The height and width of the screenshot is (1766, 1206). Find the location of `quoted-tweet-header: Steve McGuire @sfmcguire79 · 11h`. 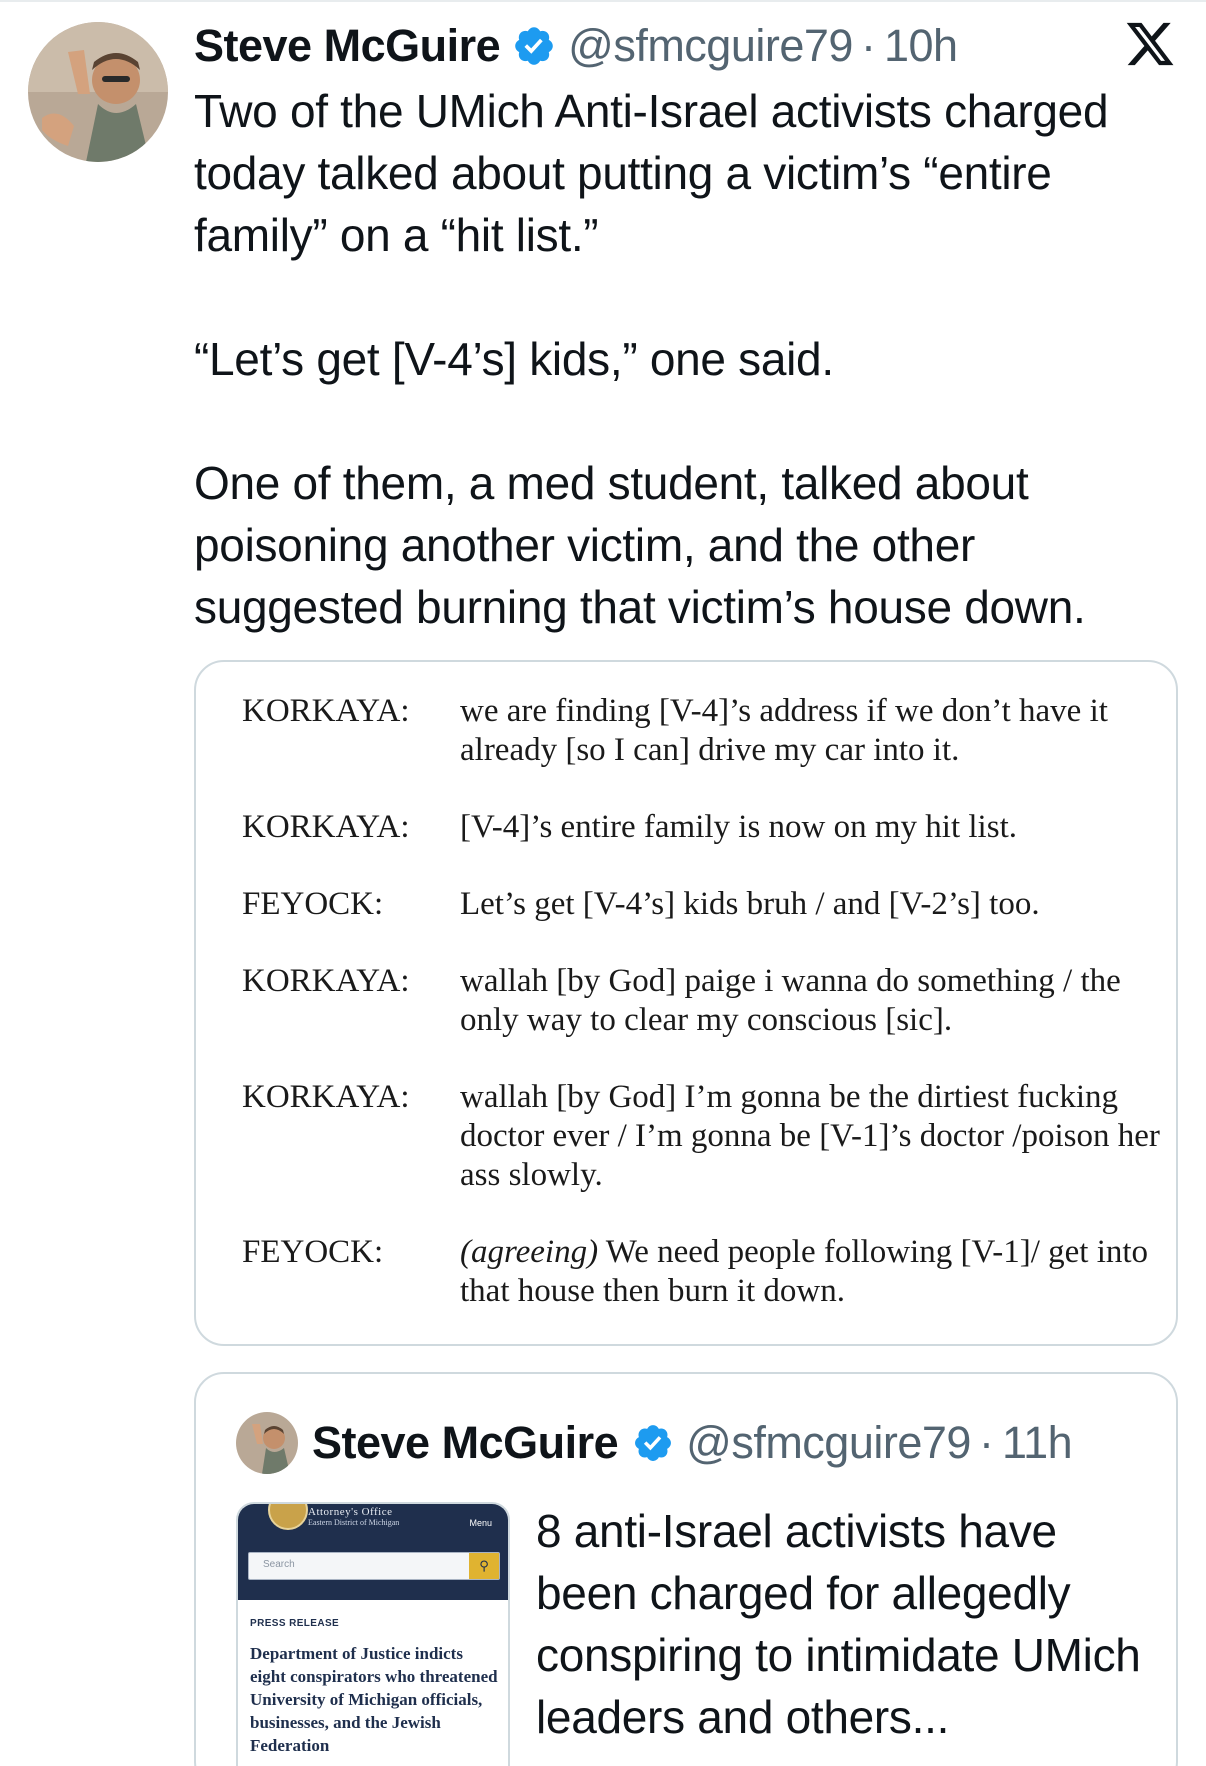

quoted-tweet-header: Steve McGuire @sfmcguire79 · 11h is located at coordinates (654, 1443).